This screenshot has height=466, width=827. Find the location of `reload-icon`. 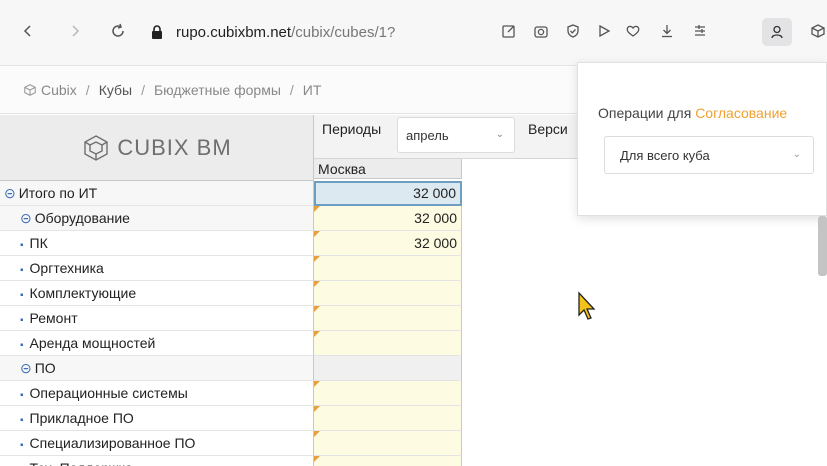

reload-icon is located at coordinates (118, 31).